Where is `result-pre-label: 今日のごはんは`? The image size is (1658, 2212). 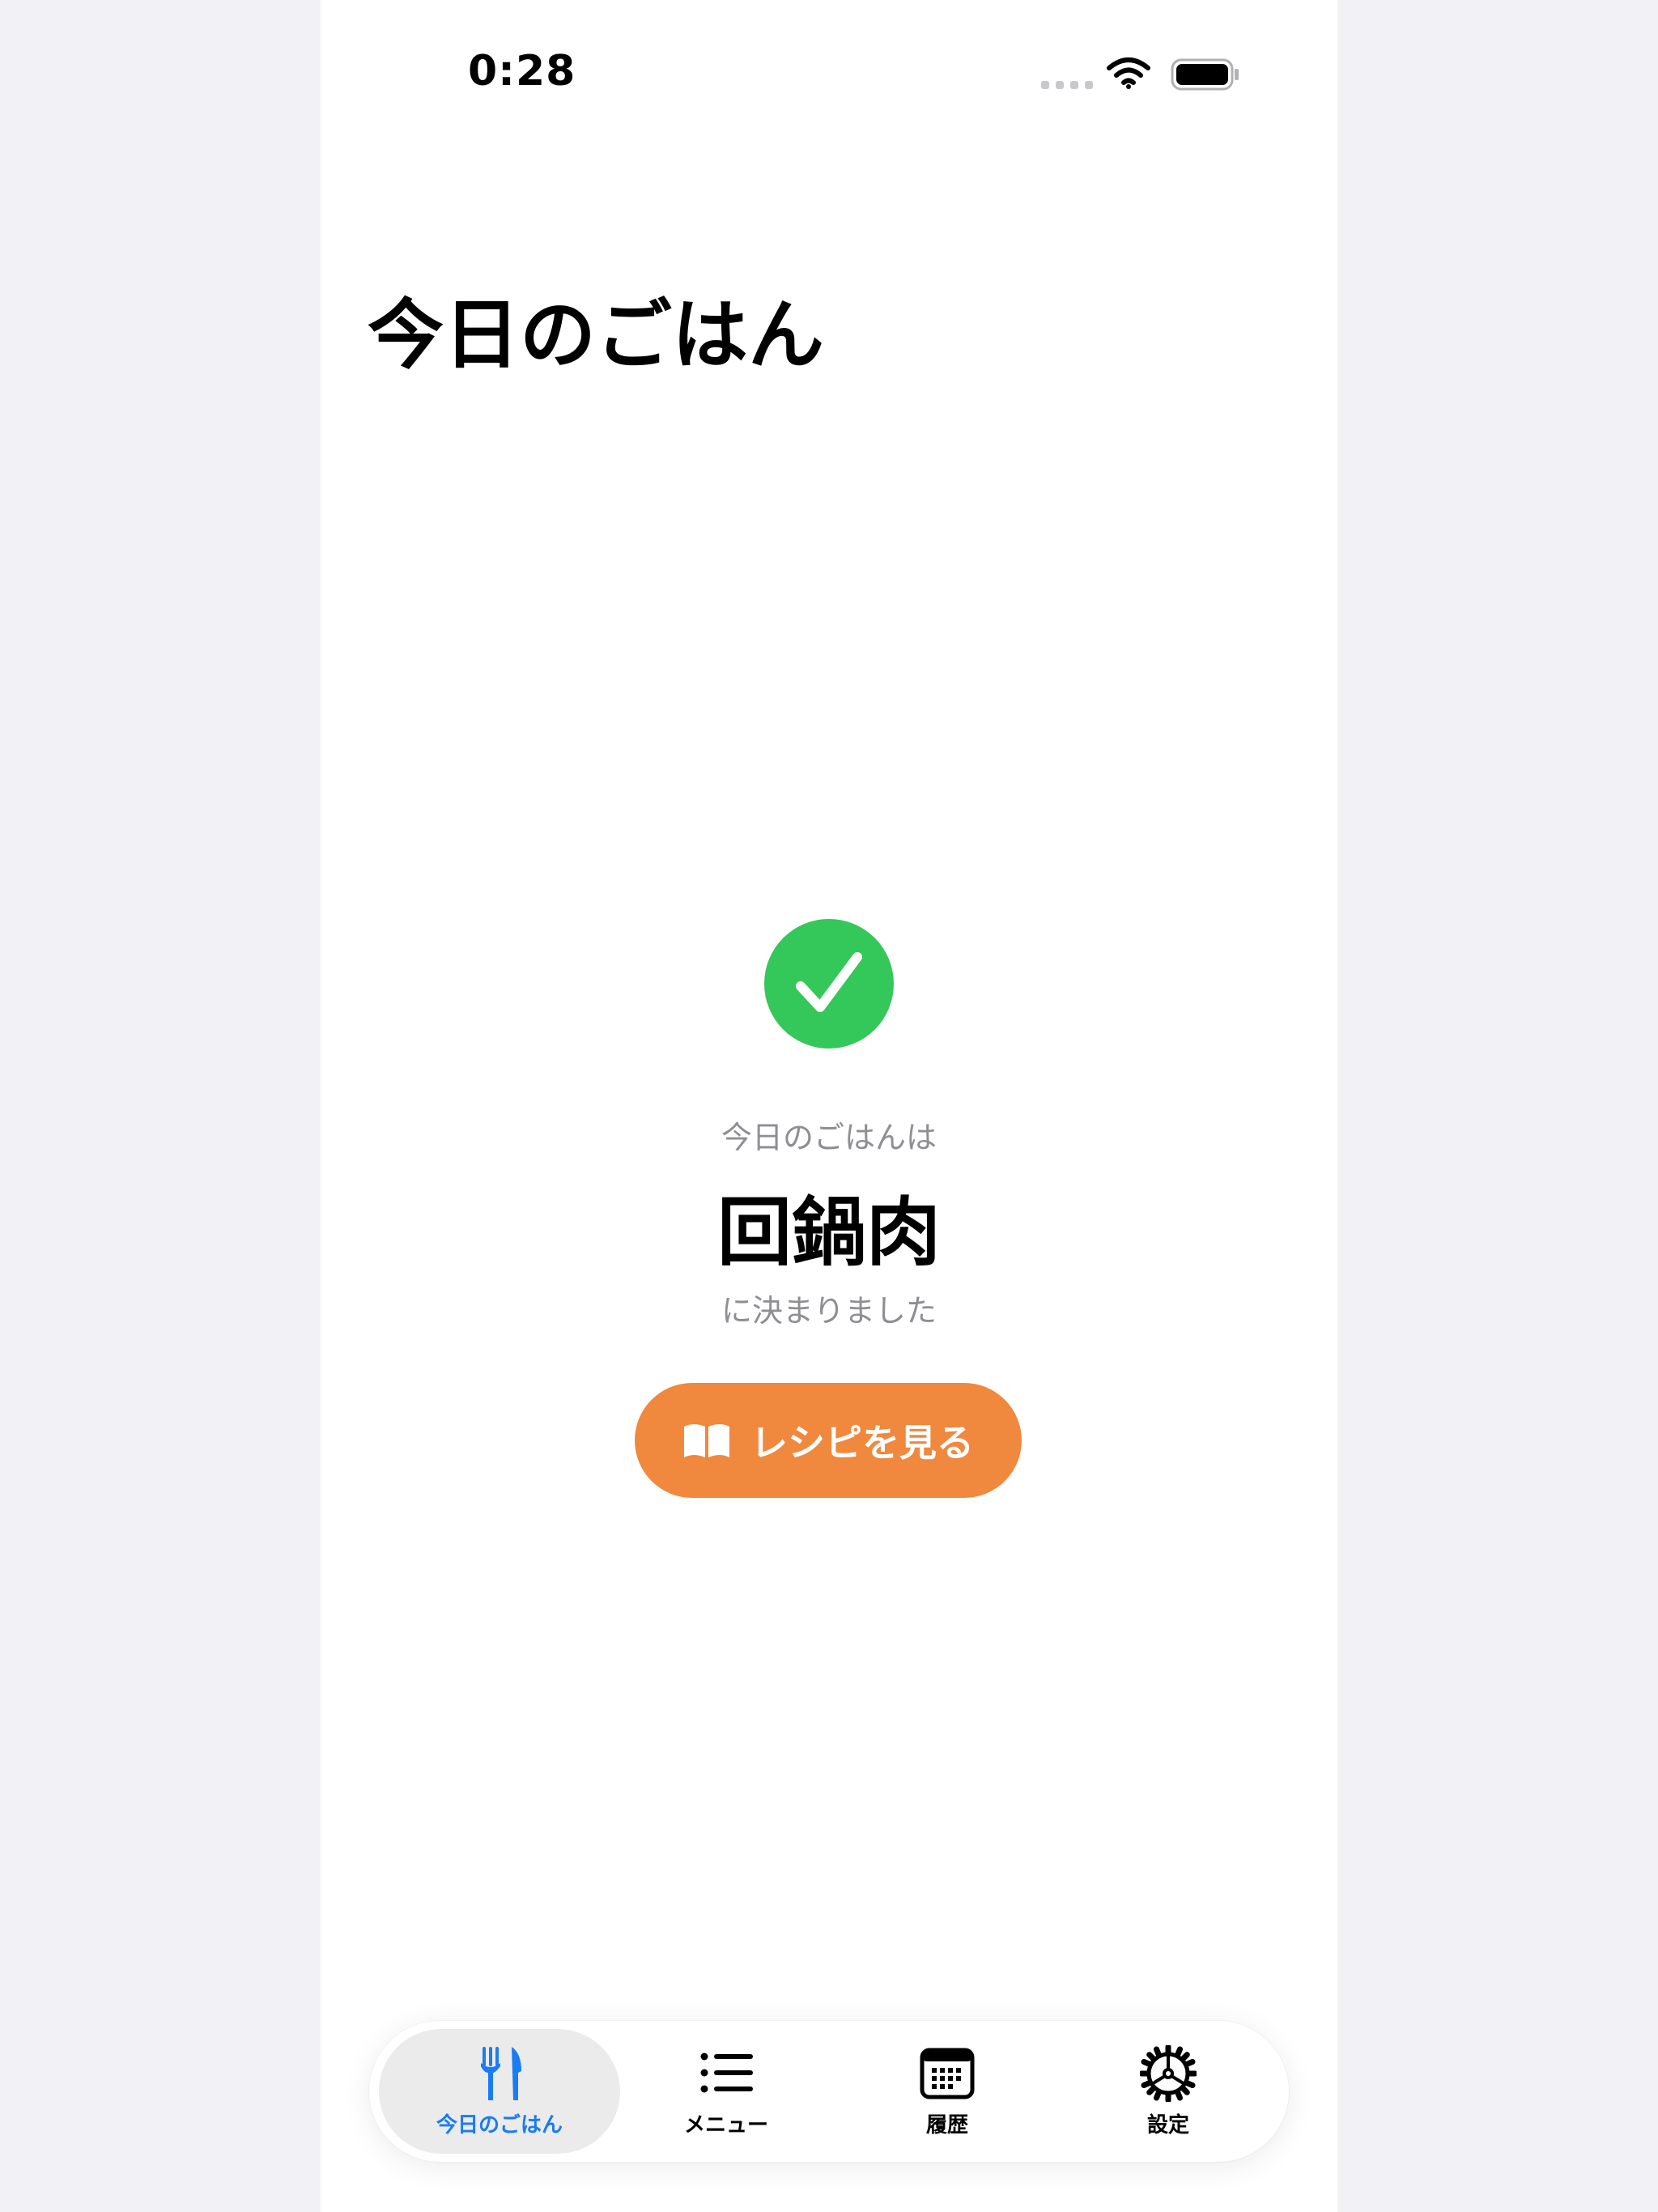
result-pre-label: 今日のごはんは is located at coordinates (829, 1137).